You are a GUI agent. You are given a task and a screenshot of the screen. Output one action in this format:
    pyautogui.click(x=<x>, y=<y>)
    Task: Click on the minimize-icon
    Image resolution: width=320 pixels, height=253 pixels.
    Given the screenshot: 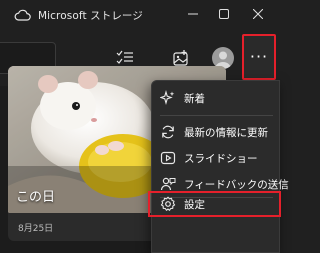 What is the action you would take?
    pyautogui.click(x=193, y=14)
    